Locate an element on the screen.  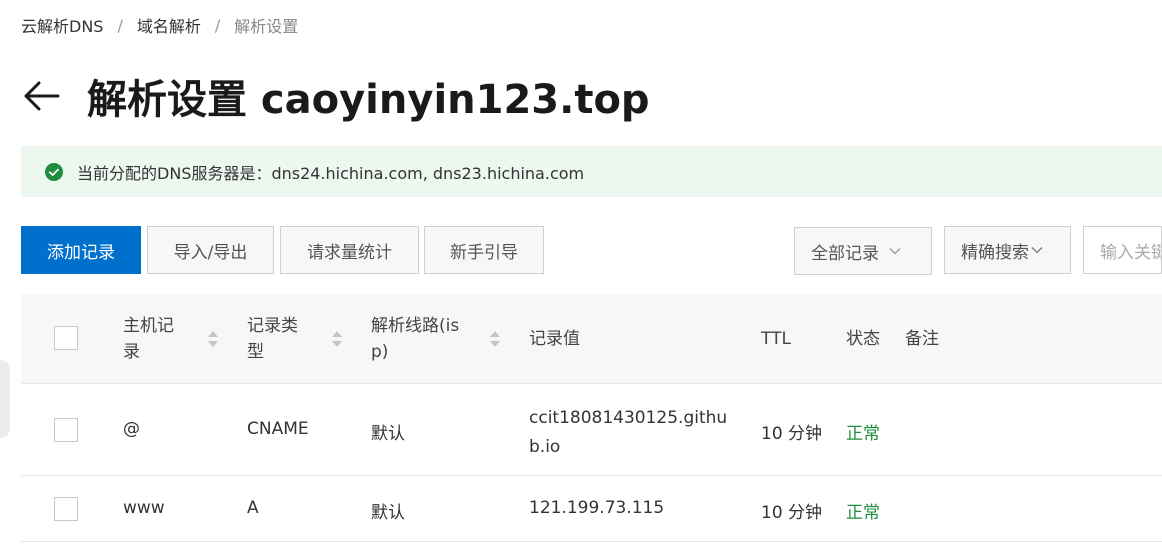
arrow-left-icon is located at coordinates (42, 96).